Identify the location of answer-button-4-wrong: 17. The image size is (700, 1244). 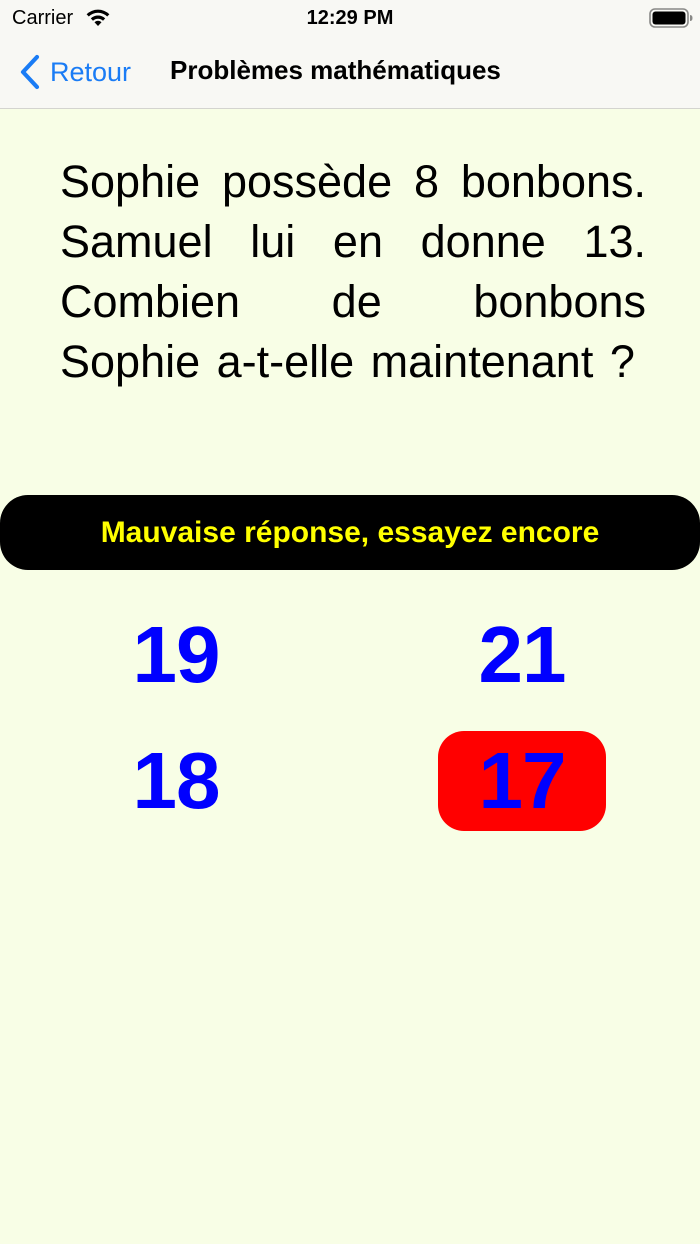
(522, 781).